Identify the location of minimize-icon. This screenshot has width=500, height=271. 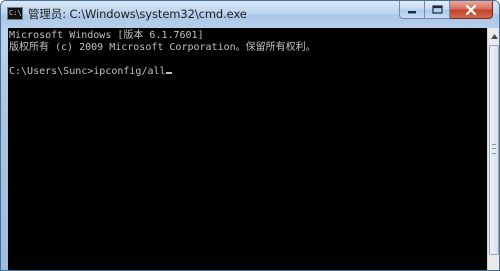
(412, 11).